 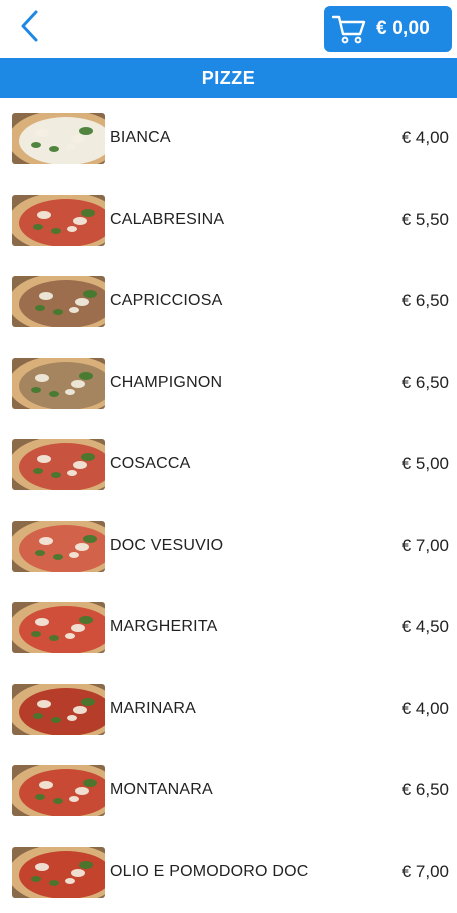 What do you see at coordinates (228, 29) in the screenshot?
I see `top-bar: € 0,00` at bounding box center [228, 29].